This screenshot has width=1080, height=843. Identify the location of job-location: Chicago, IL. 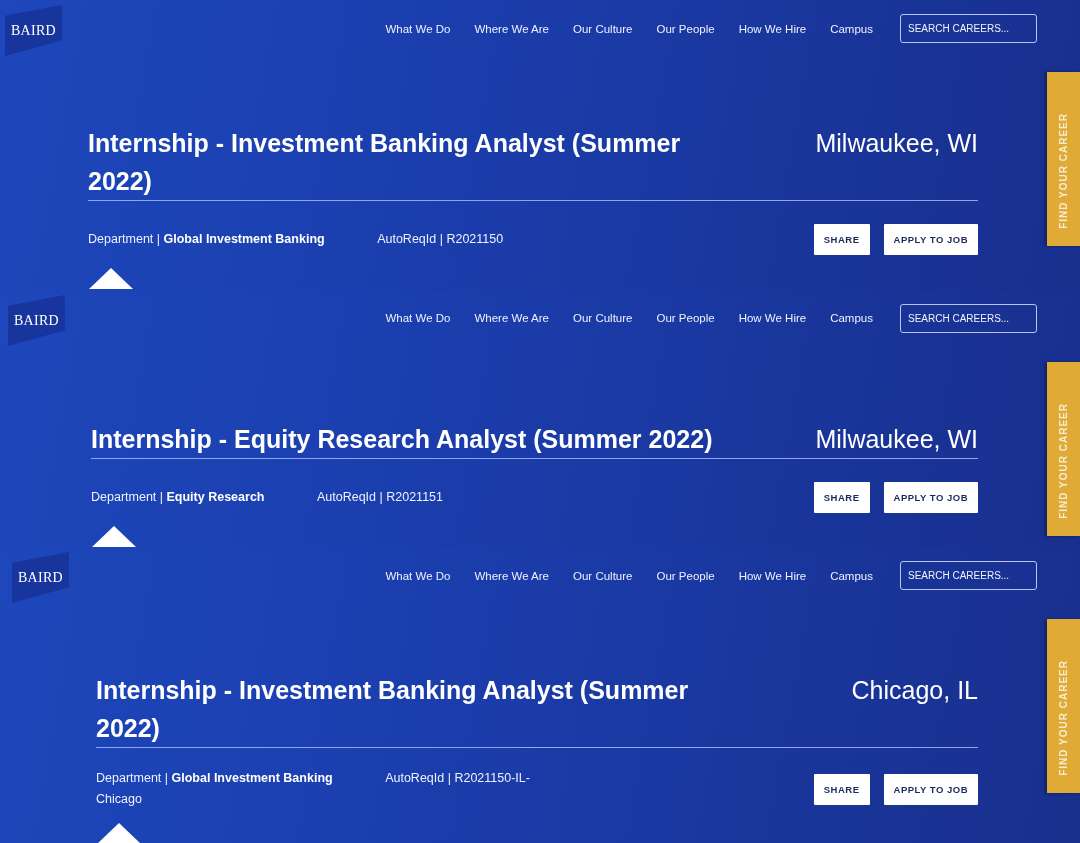
(914, 690).